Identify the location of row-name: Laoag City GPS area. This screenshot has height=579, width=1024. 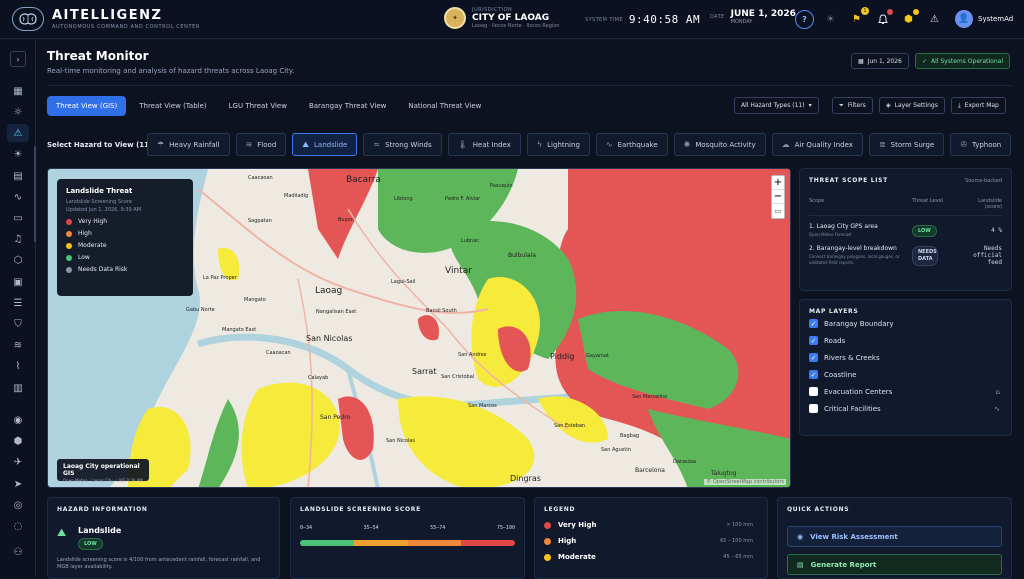
(847, 226).